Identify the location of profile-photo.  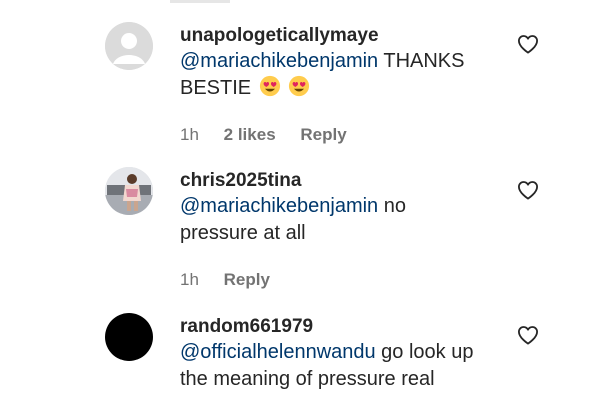
(129, 191).